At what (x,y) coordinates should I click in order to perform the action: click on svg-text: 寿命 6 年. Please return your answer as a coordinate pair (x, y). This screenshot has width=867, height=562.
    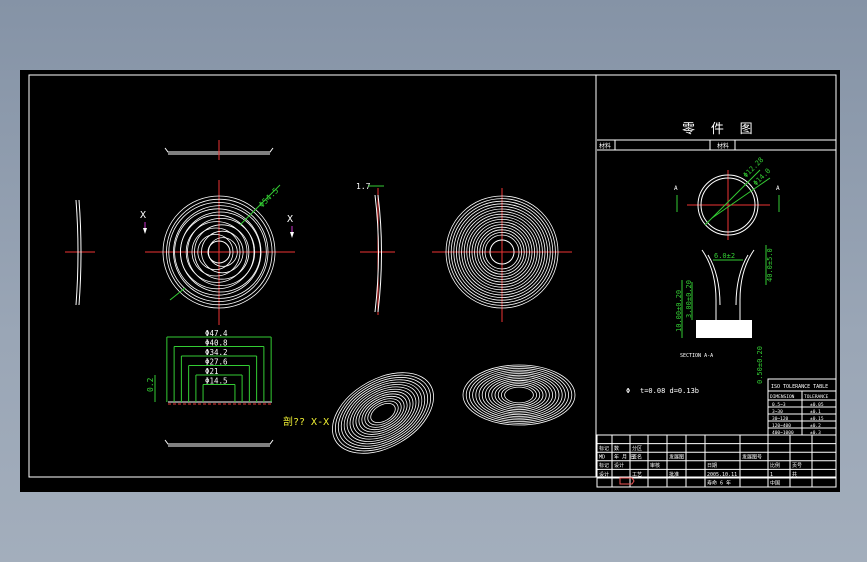
    Looking at the image, I should click on (719, 482).